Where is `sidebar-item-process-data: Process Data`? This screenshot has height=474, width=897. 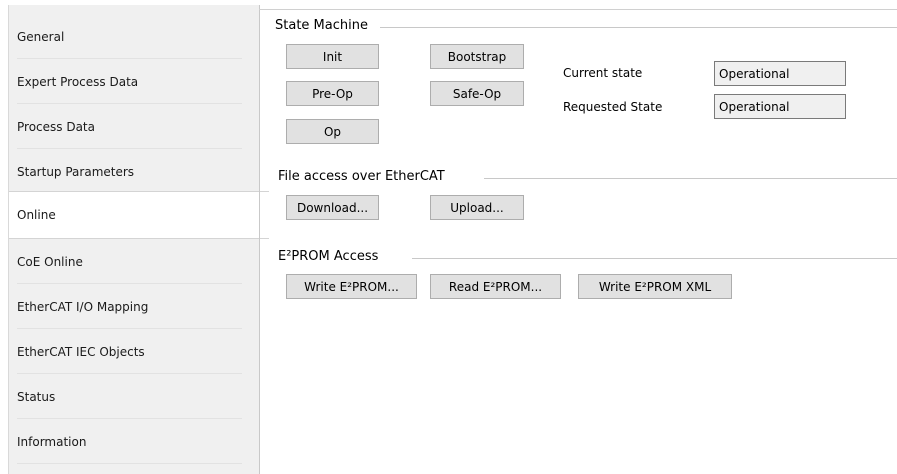 sidebar-item-process-data: Process Data is located at coordinates (134, 126).